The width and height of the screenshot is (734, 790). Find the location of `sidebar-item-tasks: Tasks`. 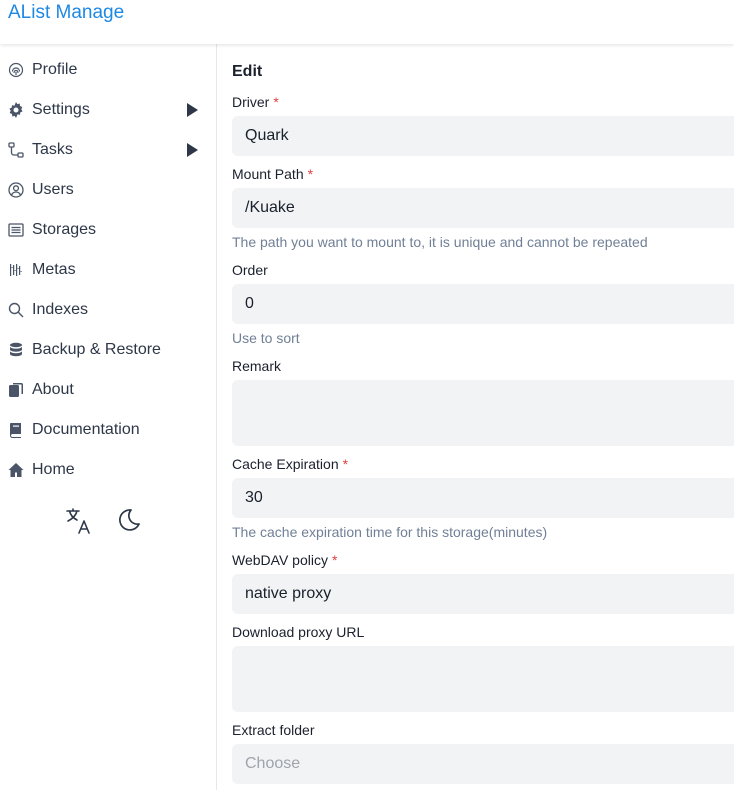

sidebar-item-tasks: Tasks is located at coordinates (108, 150).